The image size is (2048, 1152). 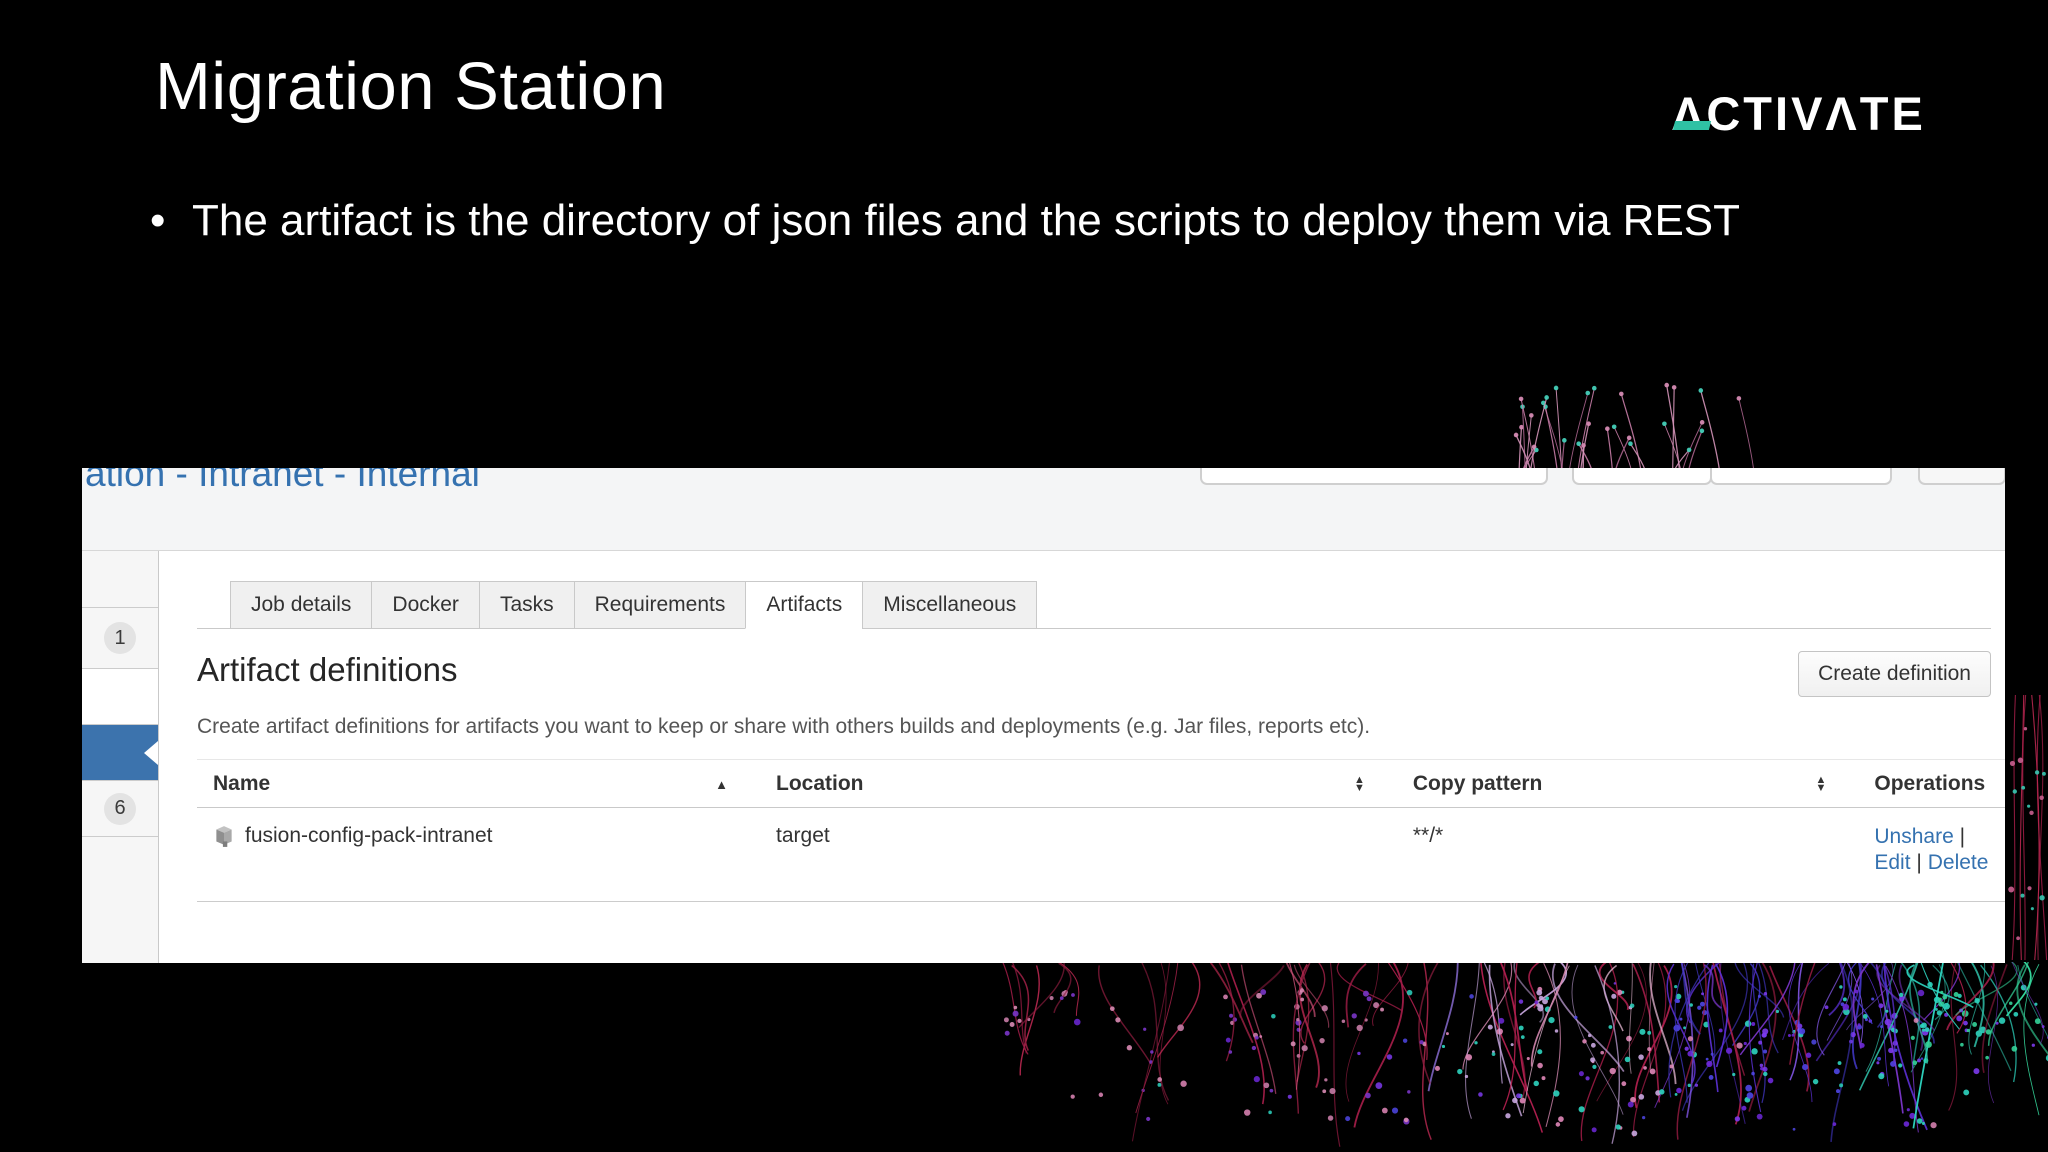 What do you see at coordinates (1801, 476) in the screenshot?
I see `filter-field-right` at bounding box center [1801, 476].